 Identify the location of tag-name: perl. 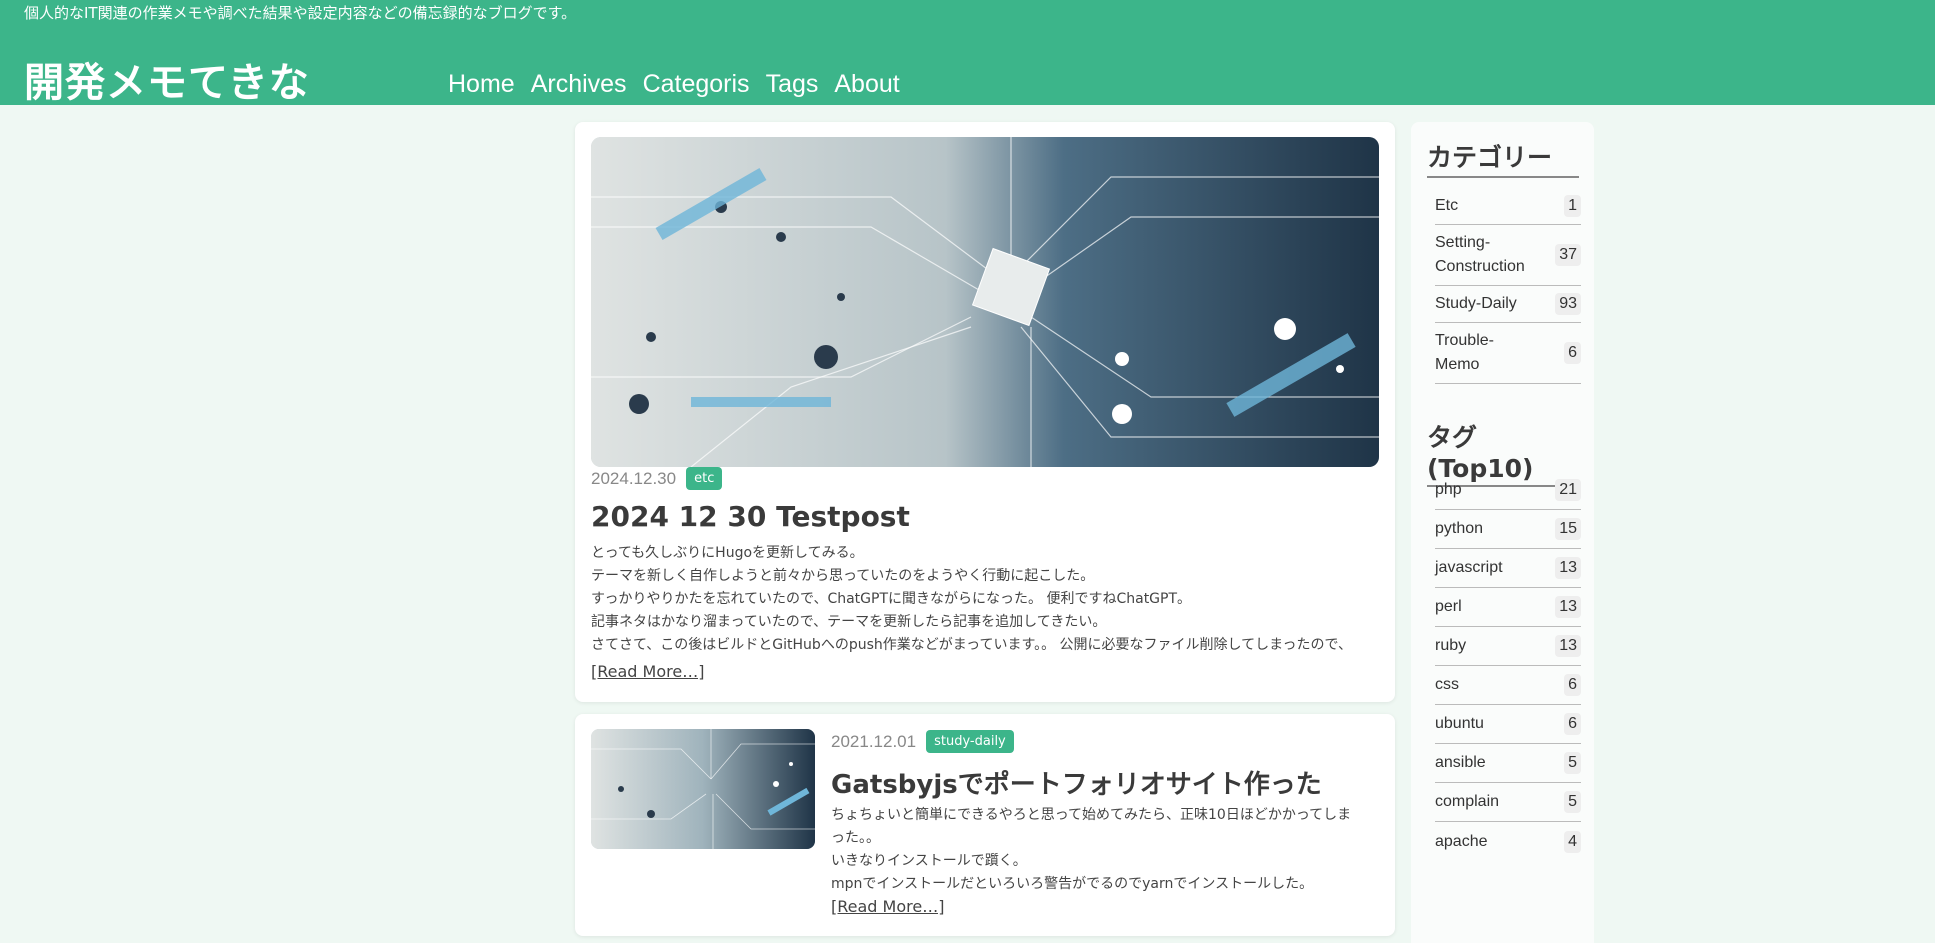
(1448, 606).